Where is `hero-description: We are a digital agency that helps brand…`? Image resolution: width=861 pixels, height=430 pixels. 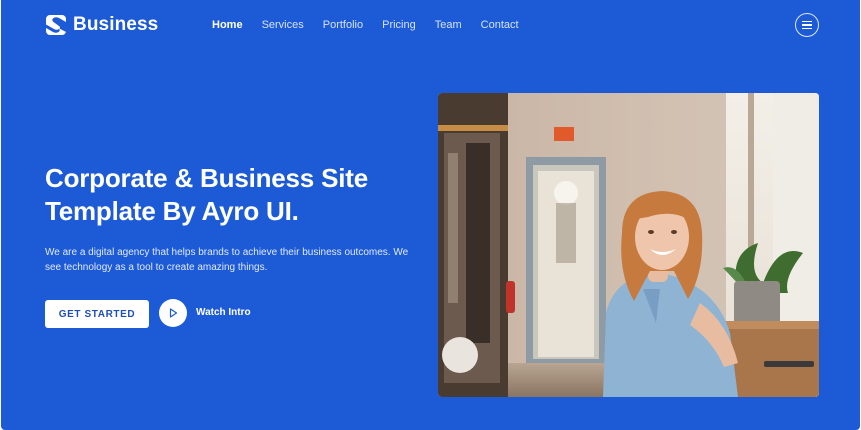
hero-description: We are a digital agency that helps brand… is located at coordinates (235, 260).